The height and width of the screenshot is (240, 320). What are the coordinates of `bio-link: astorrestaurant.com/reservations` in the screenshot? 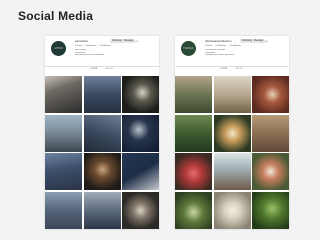 It's located at (115, 55).